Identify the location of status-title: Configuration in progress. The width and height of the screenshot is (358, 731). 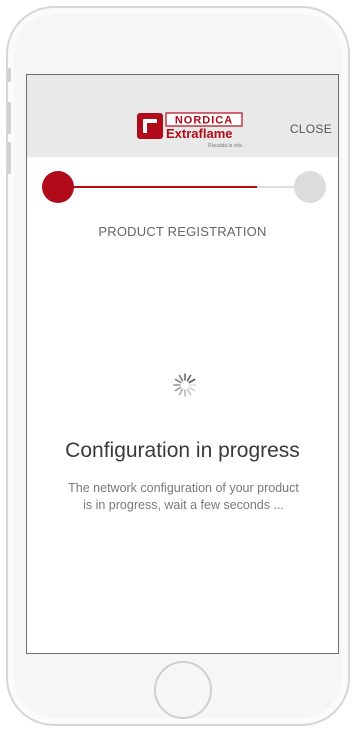
(182, 450).